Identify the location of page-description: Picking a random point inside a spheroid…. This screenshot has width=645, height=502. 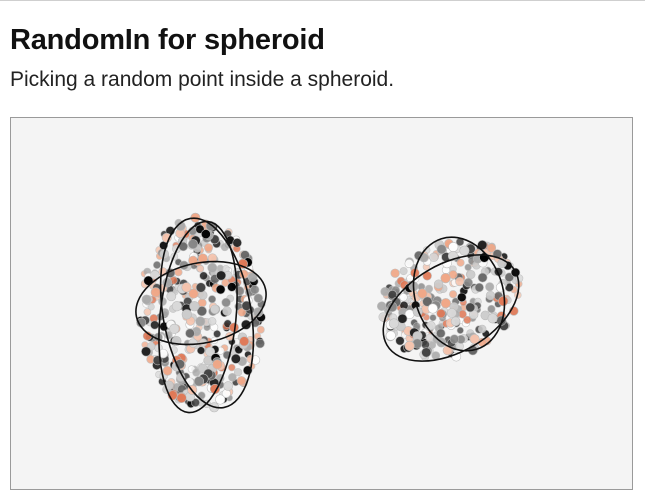
(202, 79).